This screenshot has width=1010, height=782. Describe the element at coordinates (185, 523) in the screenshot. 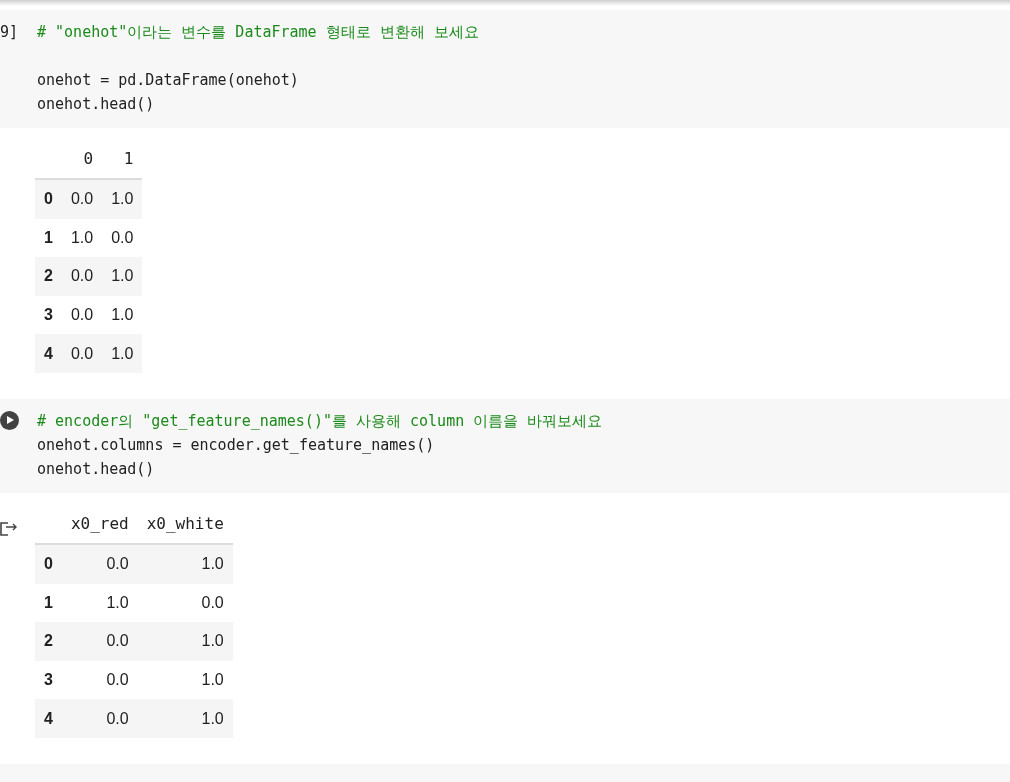

I see `column-header: x0_white` at that location.